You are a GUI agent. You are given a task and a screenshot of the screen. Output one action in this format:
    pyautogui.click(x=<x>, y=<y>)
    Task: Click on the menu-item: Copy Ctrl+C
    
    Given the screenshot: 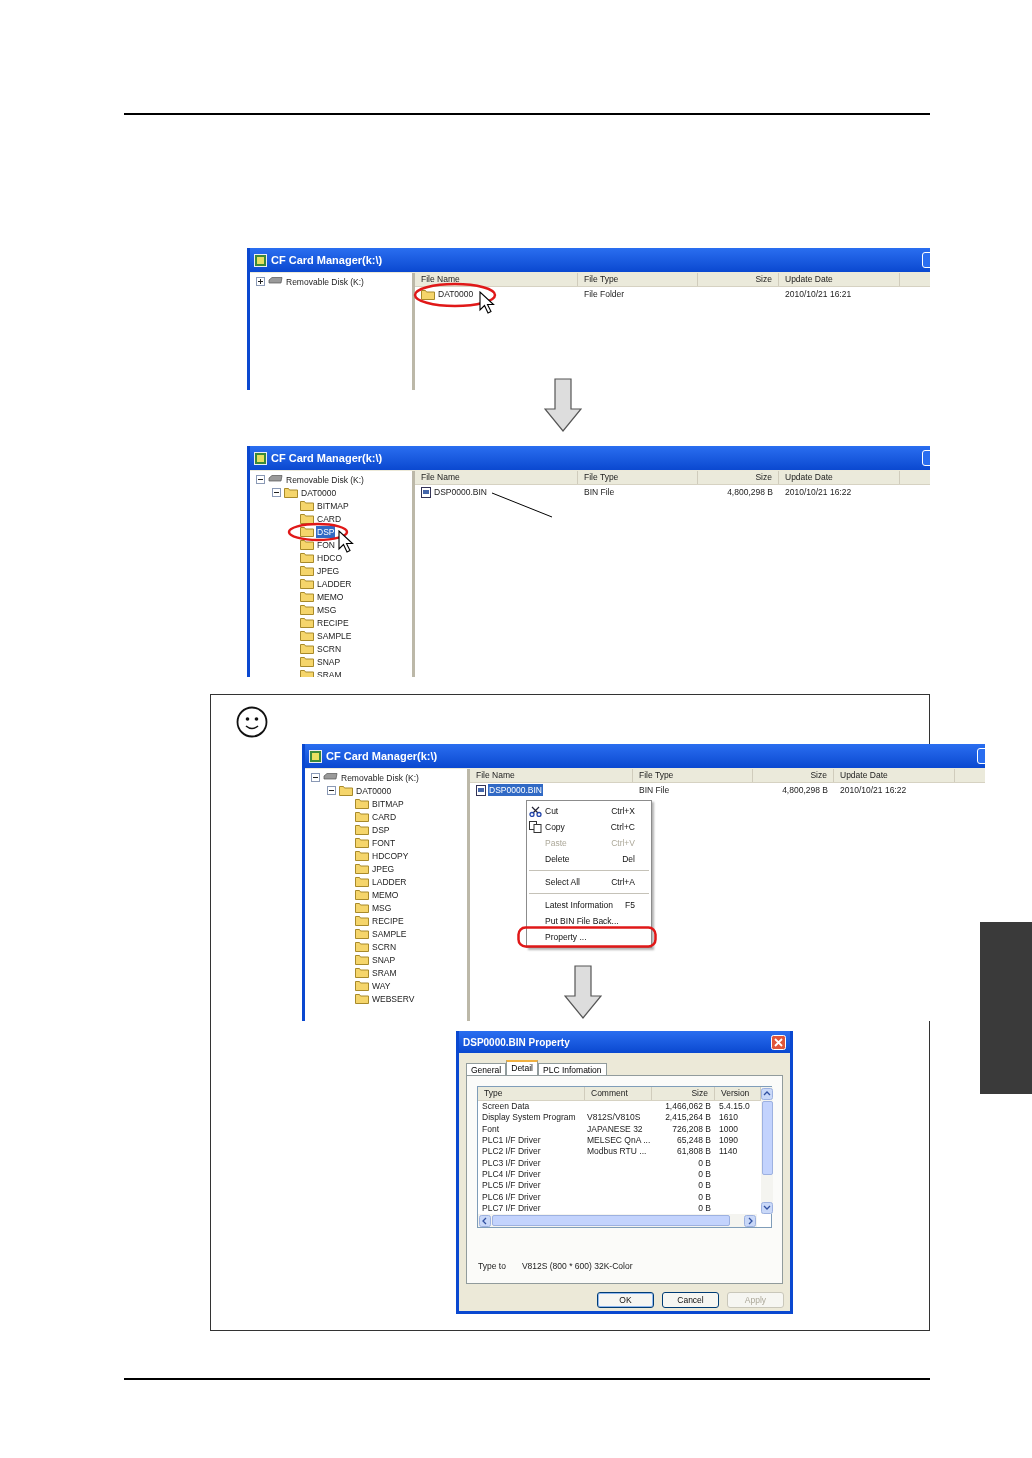 What is the action you would take?
    pyautogui.click(x=589, y=827)
    